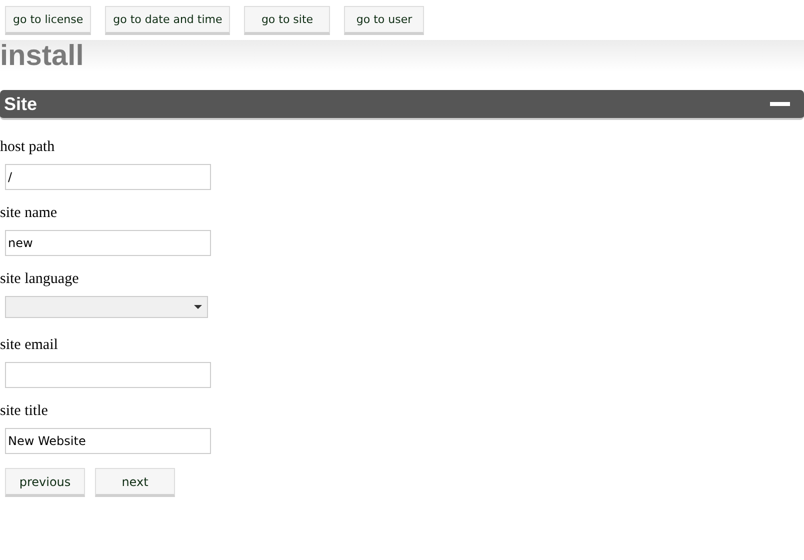 This screenshot has height=560, width=804. What do you see at coordinates (45, 482) in the screenshot?
I see `wizard-button: previous` at bounding box center [45, 482].